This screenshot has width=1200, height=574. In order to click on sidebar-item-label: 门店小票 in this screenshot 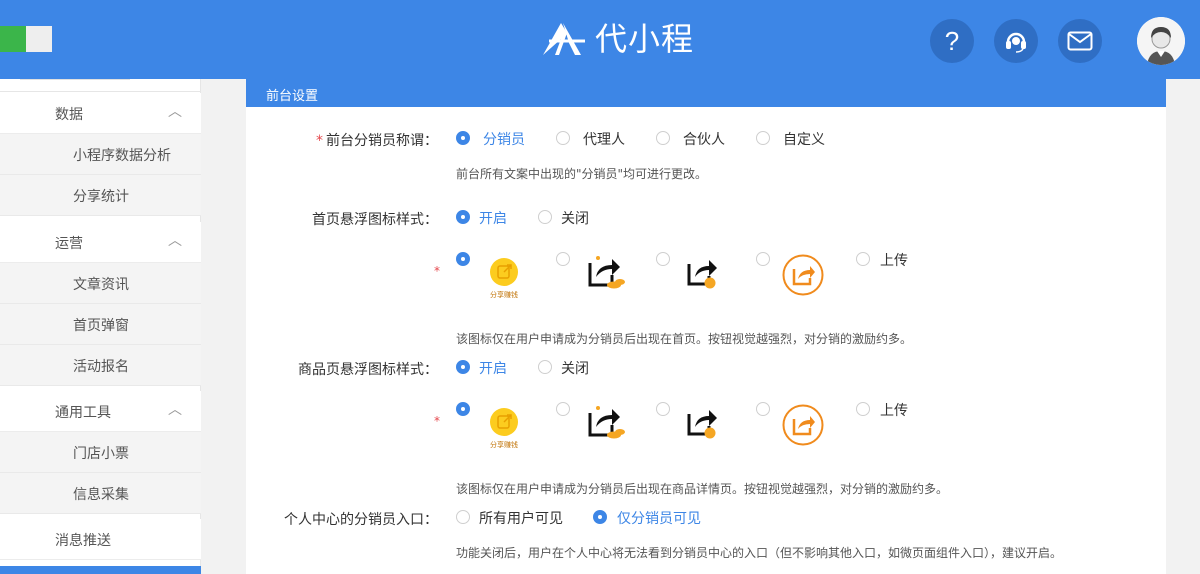, I will do `click(101, 454)`.